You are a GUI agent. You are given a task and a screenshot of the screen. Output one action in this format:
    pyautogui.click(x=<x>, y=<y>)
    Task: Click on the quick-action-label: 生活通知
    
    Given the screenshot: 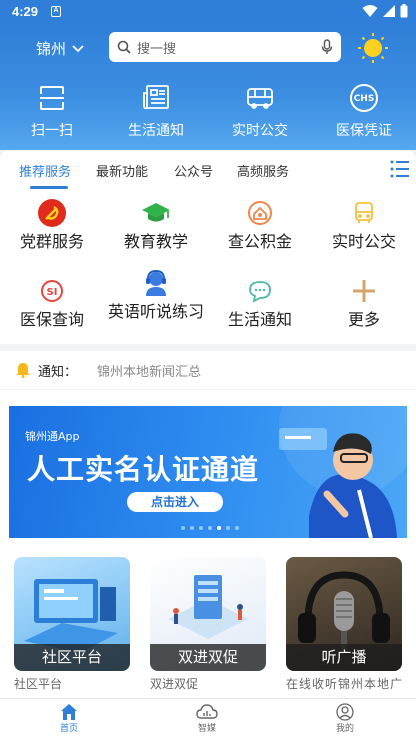 What is the action you would take?
    pyautogui.click(x=156, y=131)
    